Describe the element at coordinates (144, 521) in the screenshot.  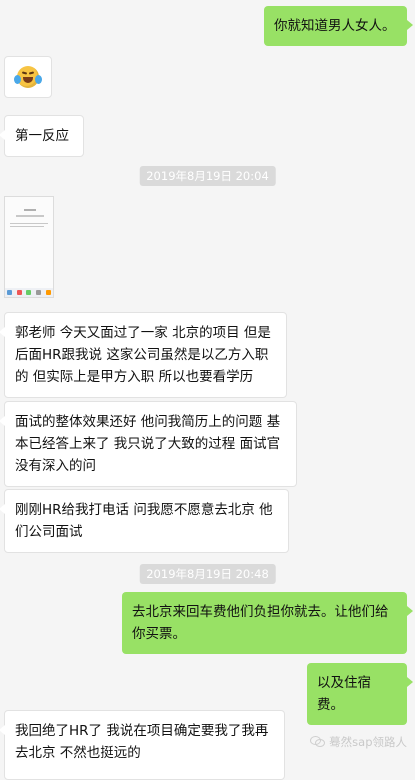
I see `message-bubble-incoming: 刚刚HR给我打电话 问我愿不愿意去北京 他们公司面试` at that location.